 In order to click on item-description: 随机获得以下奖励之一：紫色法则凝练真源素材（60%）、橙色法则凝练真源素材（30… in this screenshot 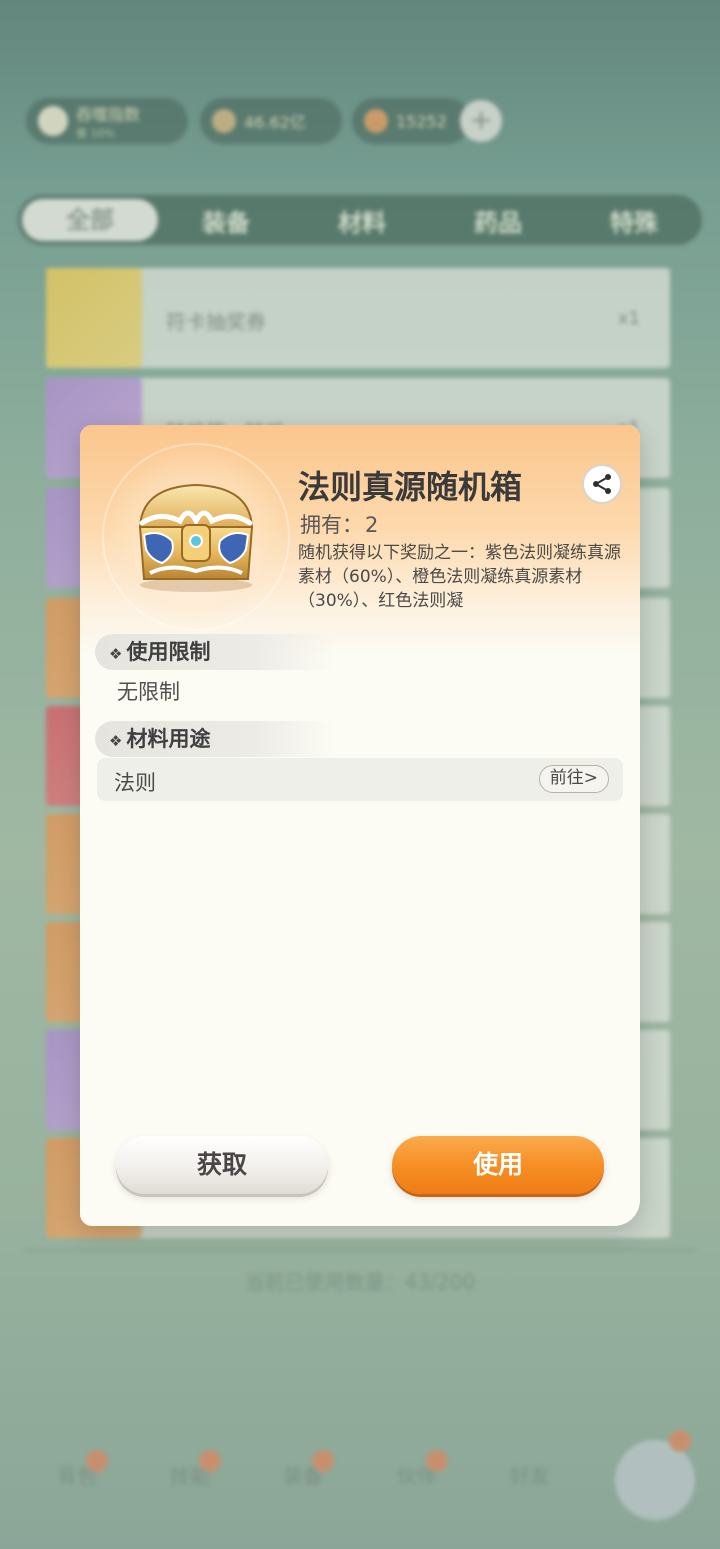, I will do `click(459, 577)`.